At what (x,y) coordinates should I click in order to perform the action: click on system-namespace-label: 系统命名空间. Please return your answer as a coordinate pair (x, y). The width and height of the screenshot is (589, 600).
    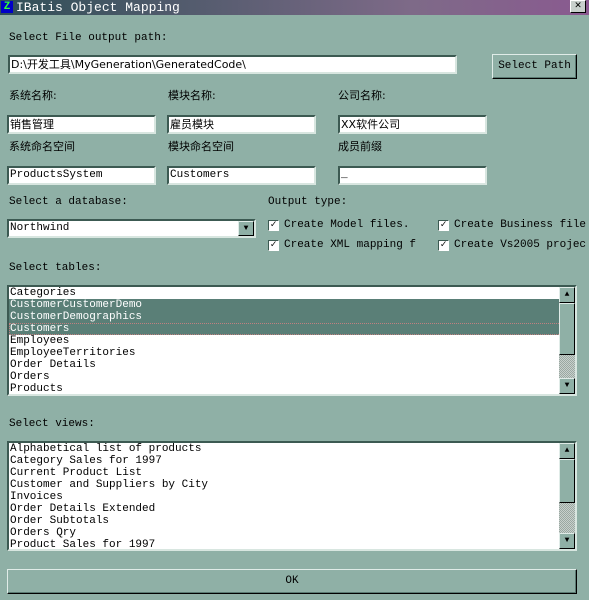
    Looking at the image, I should click on (42, 146).